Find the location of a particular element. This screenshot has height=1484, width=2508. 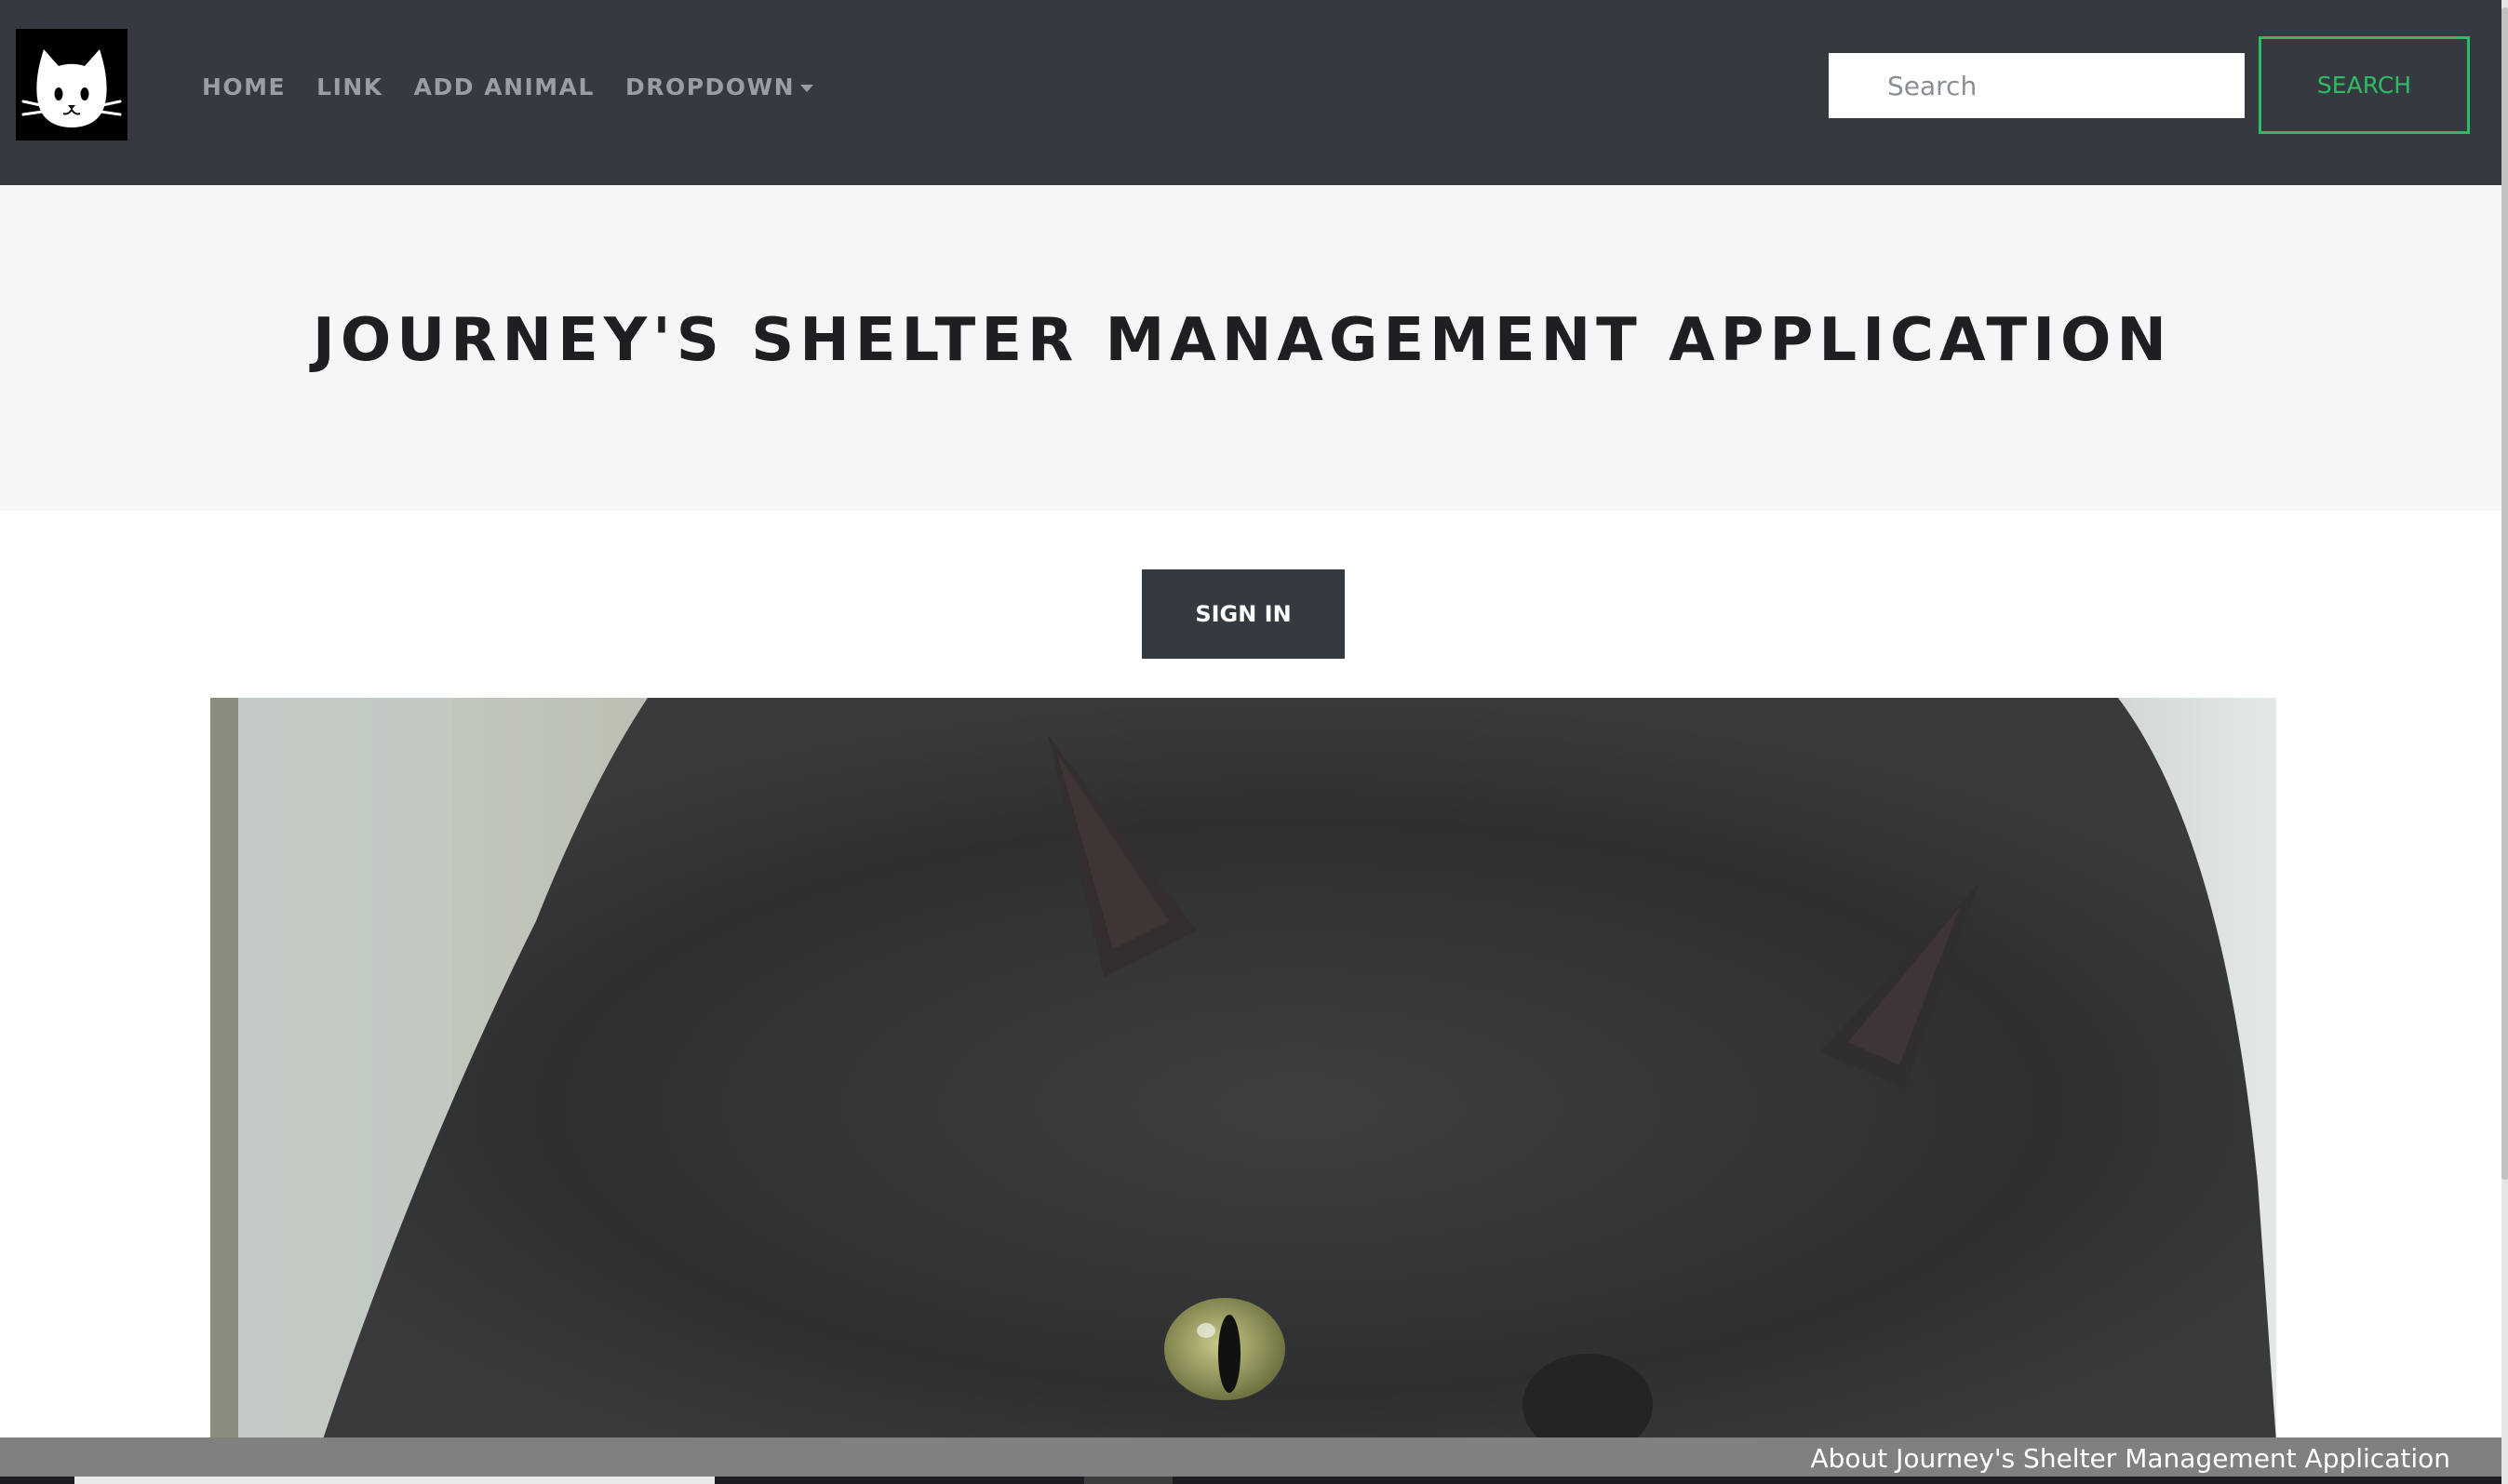

nav-link-link: LINK is located at coordinates (349, 87).